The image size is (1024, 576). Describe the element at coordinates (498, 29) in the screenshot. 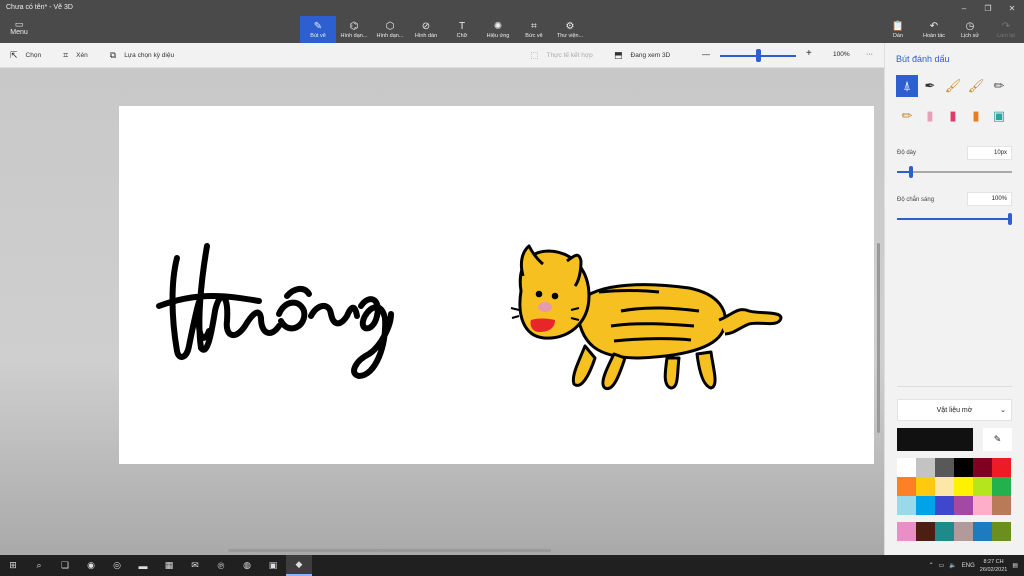

I see `tab-effects: ✺ Hiệu ứng` at that location.